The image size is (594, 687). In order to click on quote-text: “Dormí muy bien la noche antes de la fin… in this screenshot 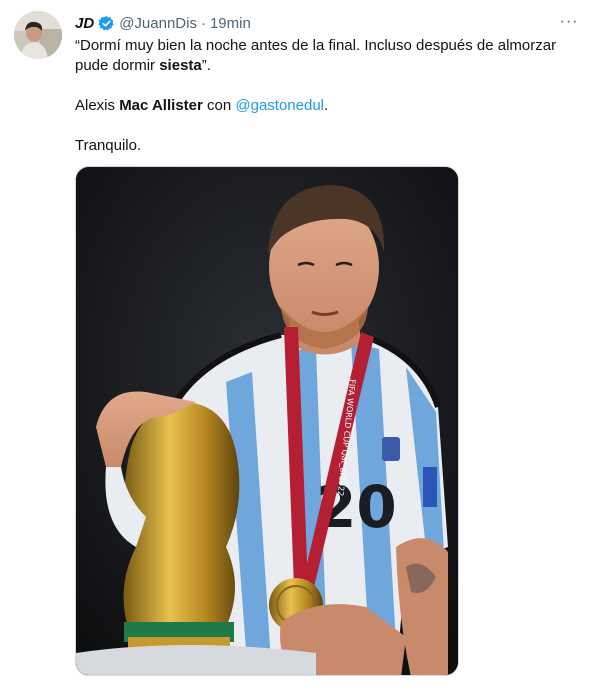, I will do `click(316, 55)`.